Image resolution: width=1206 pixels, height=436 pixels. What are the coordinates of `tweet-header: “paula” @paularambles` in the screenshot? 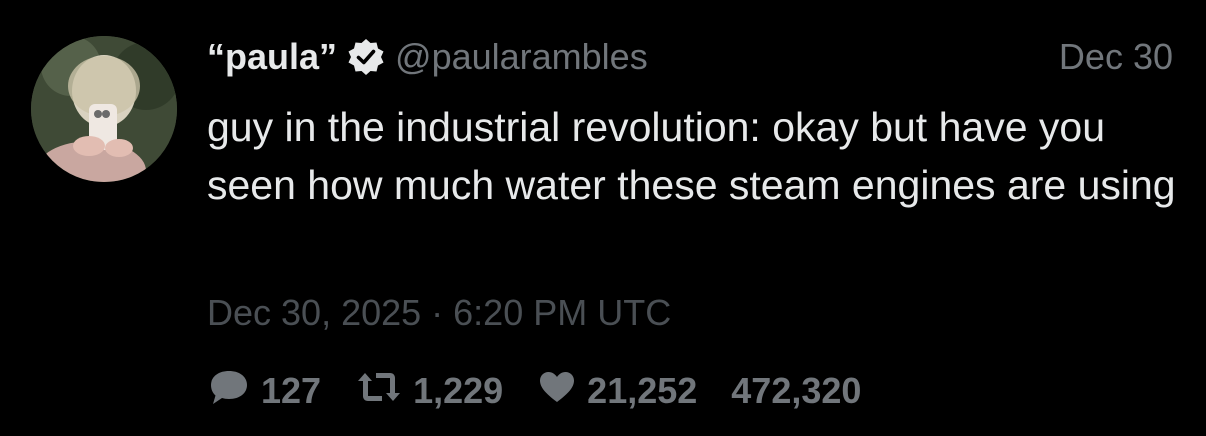 It's located at (427, 57).